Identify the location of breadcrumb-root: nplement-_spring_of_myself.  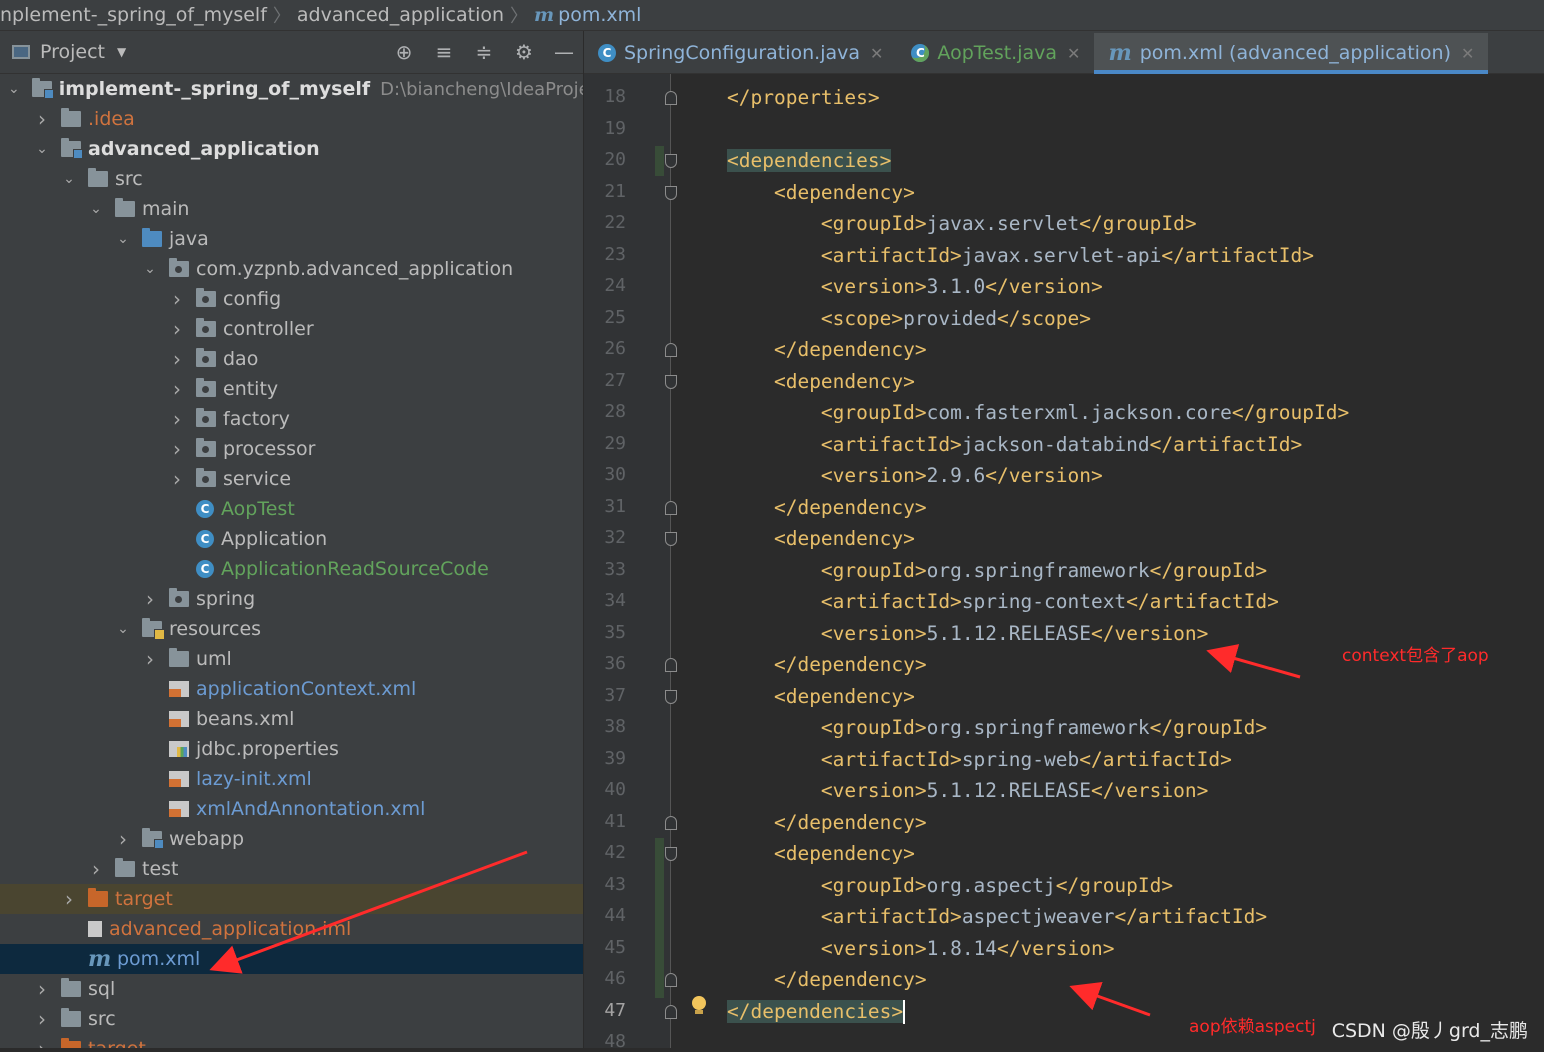
(133, 15).